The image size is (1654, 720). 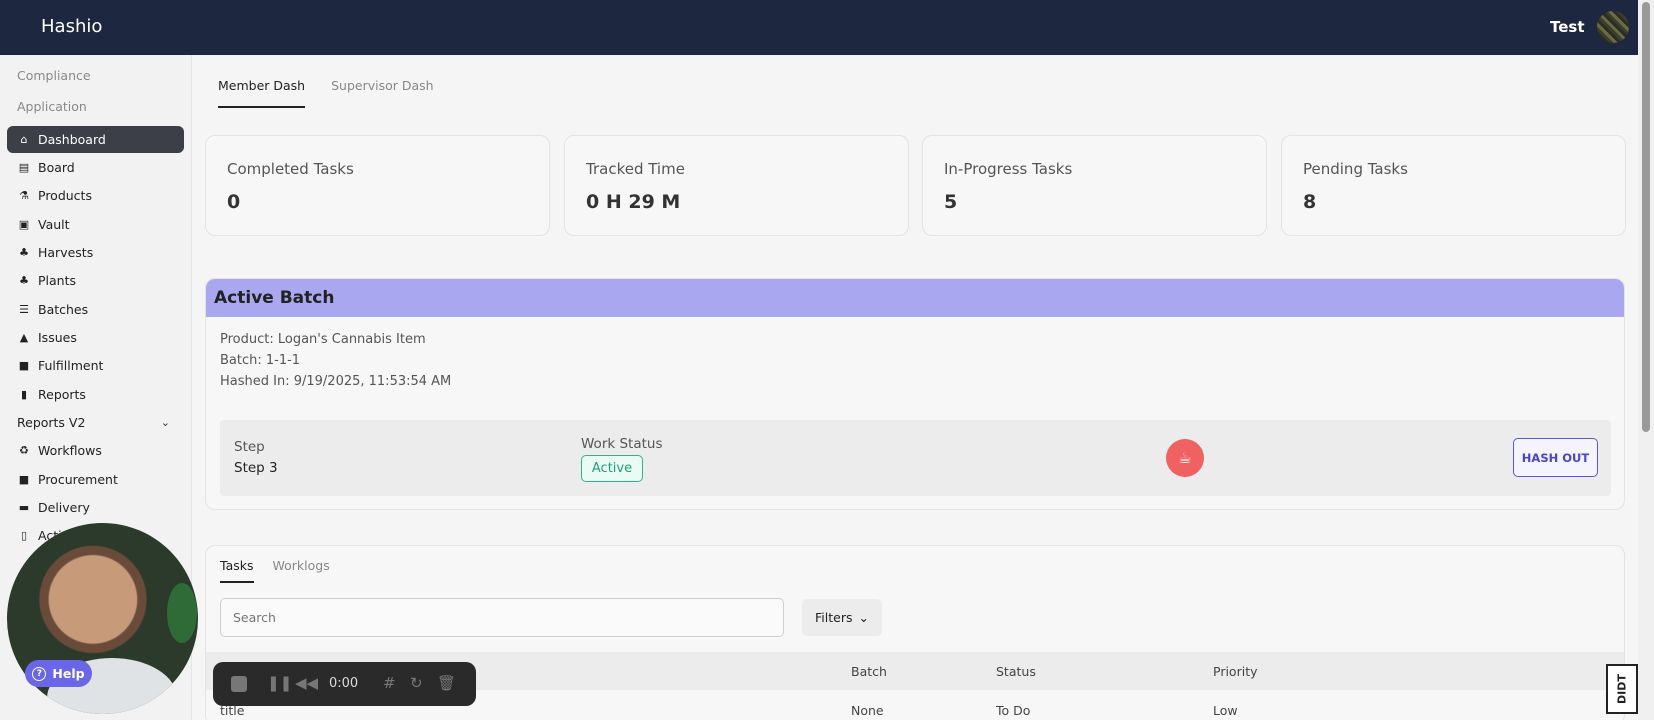 I want to click on sidebar-item-label: Board, so click(x=56, y=167).